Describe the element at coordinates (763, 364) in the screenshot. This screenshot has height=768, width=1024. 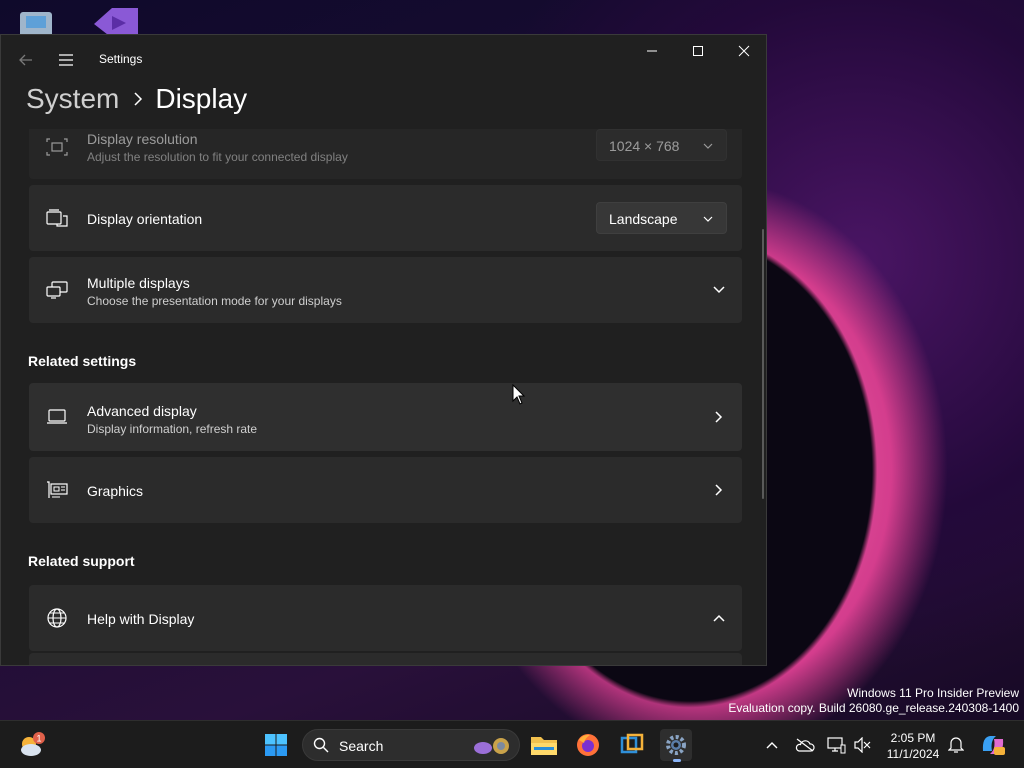
I see `scrollbar` at that location.